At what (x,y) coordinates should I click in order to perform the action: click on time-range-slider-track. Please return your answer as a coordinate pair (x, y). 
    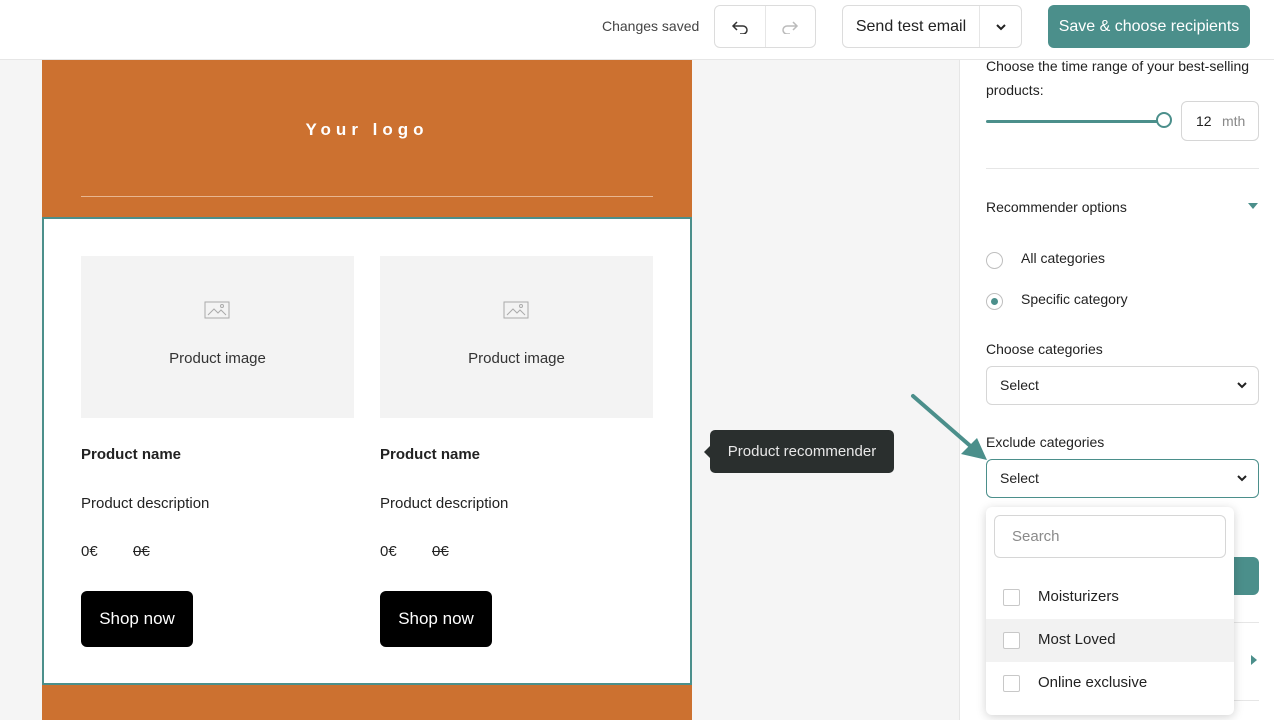
    Looking at the image, I should click on (1076, 121).